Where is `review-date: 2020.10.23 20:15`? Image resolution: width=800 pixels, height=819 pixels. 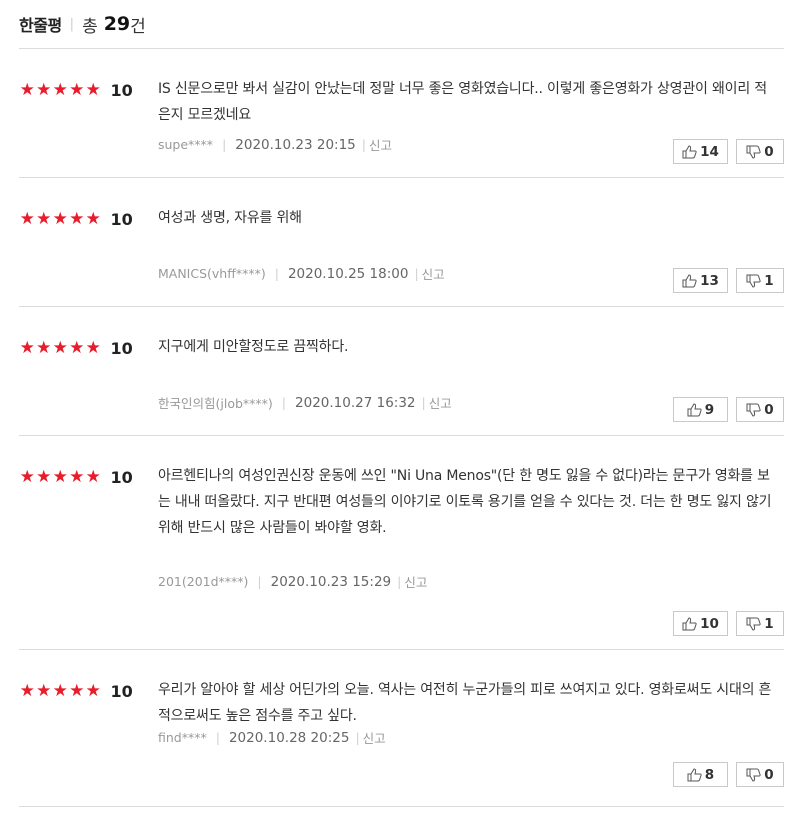 review-date: 2020.10.23 20:15 is located at coordinates (295, 144).